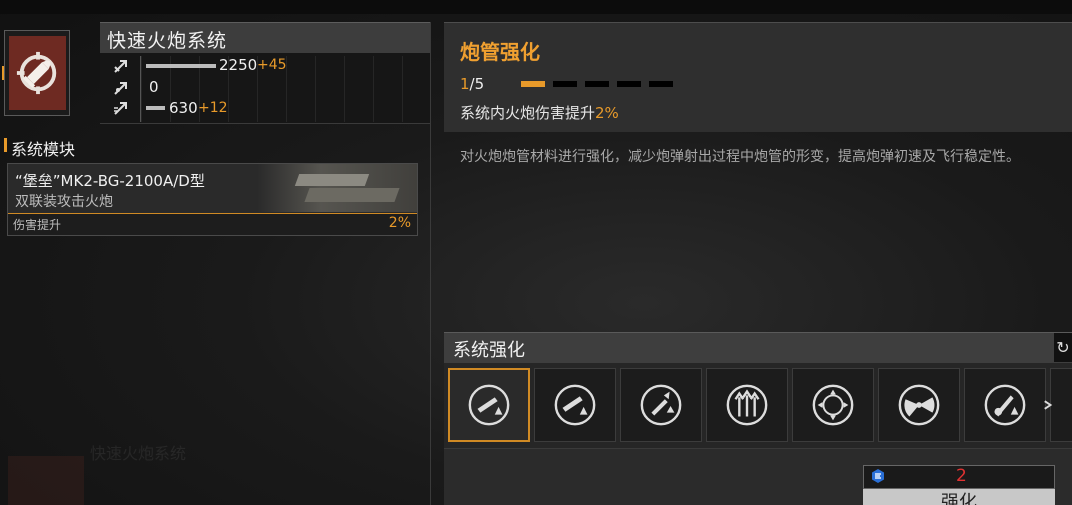  I want to click on section-marker, so click(5, 145).